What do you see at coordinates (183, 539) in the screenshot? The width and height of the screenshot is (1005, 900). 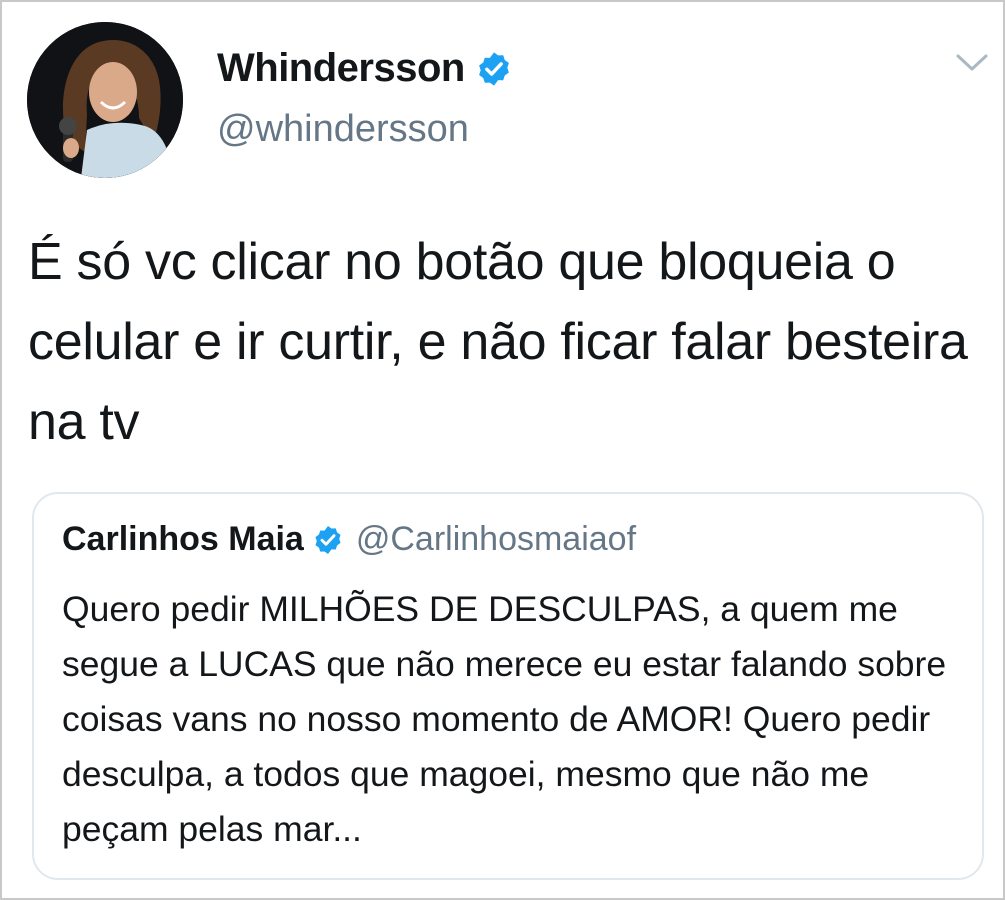 I see `quoted-author-name: Carlinhos Maia` at bounding box center [183, 539].